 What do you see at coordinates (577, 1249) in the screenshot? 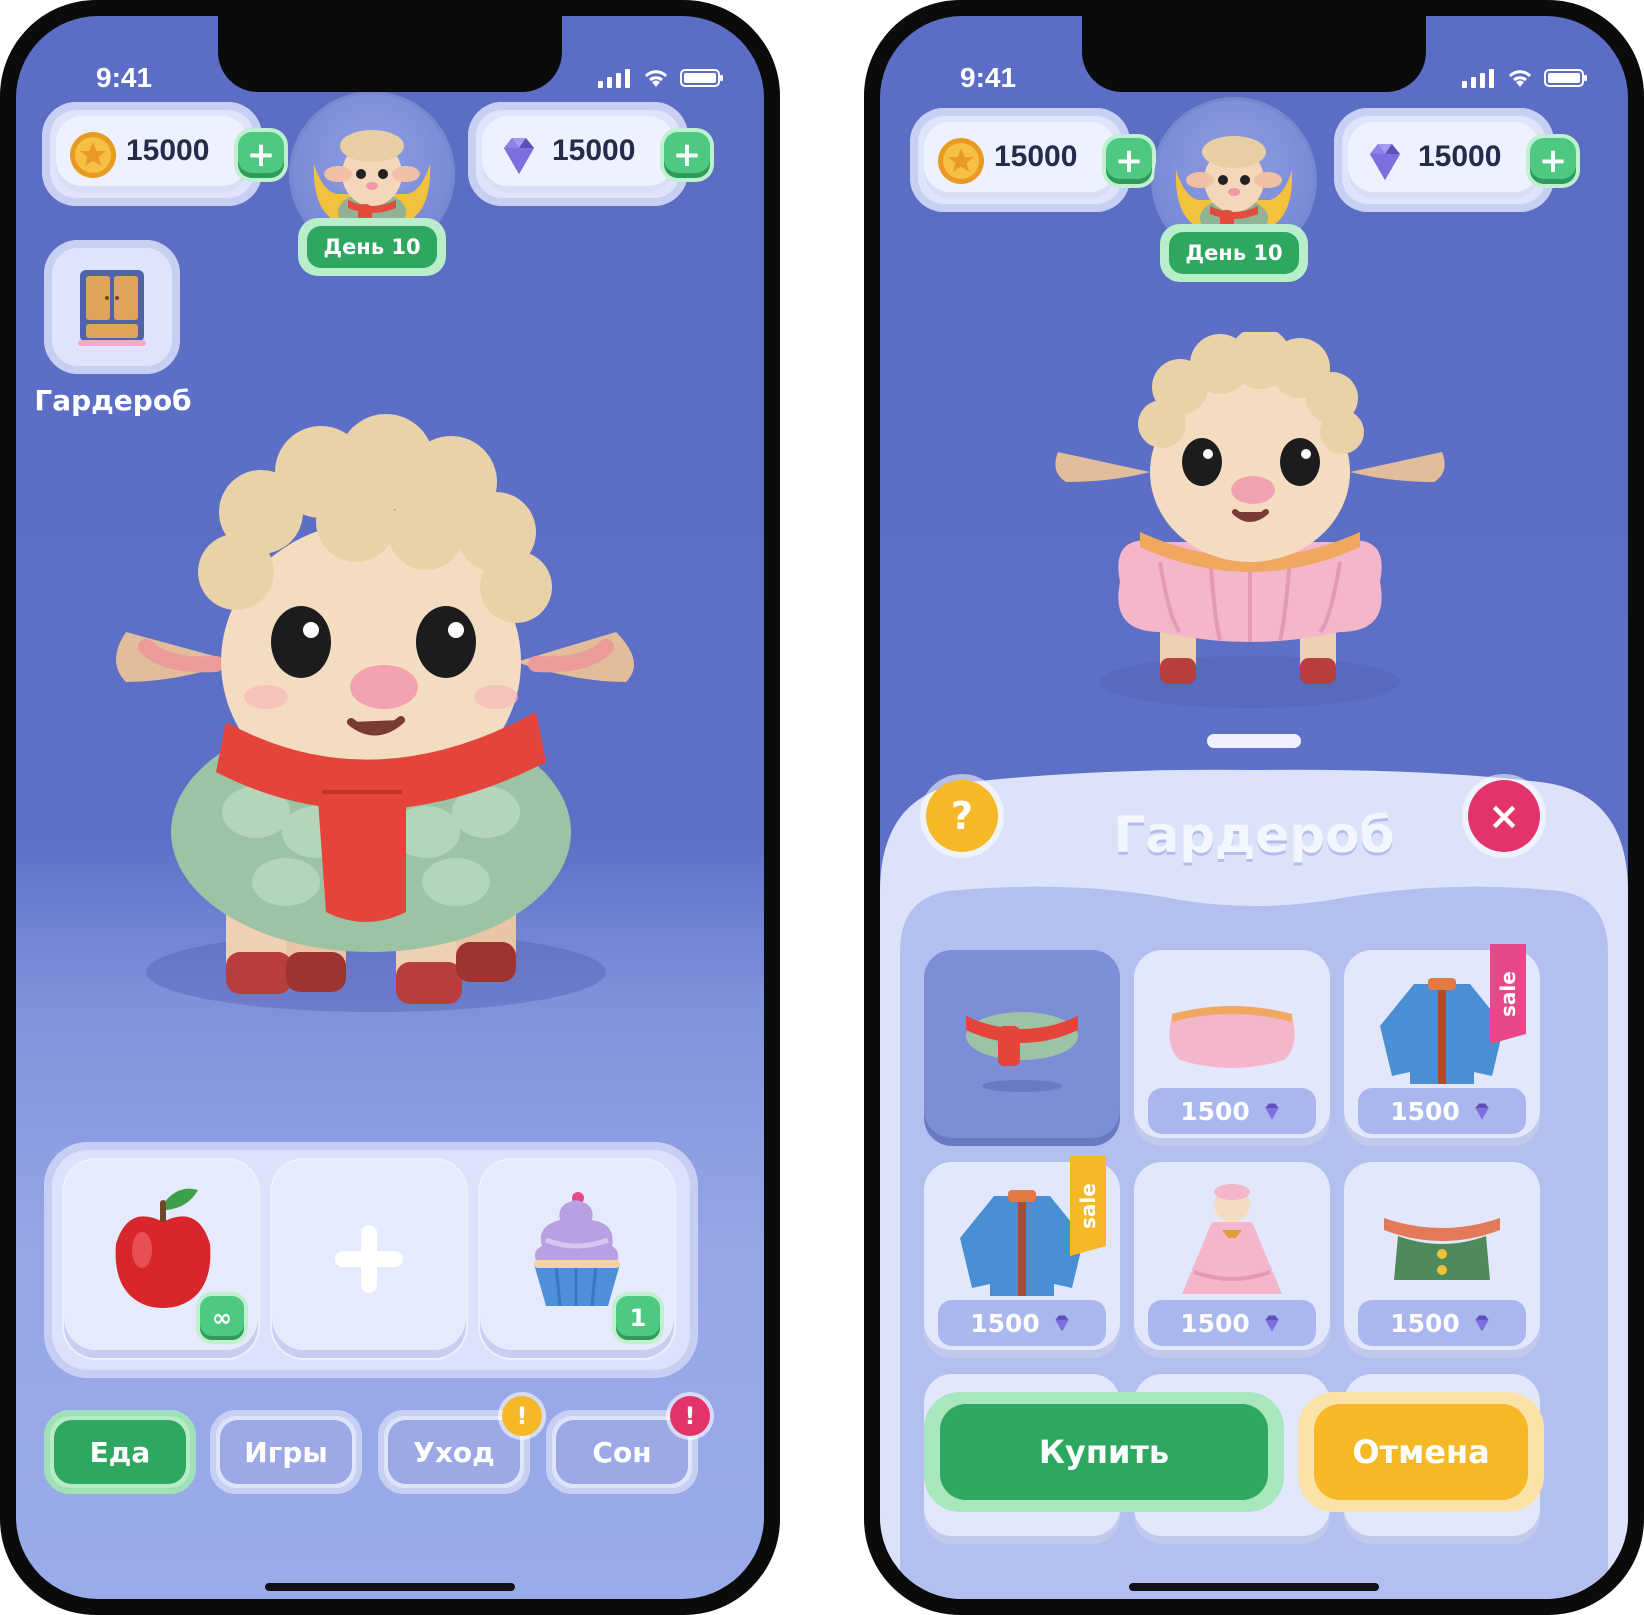
I see `cupcake-icon` at bounding box center [577, 1249].